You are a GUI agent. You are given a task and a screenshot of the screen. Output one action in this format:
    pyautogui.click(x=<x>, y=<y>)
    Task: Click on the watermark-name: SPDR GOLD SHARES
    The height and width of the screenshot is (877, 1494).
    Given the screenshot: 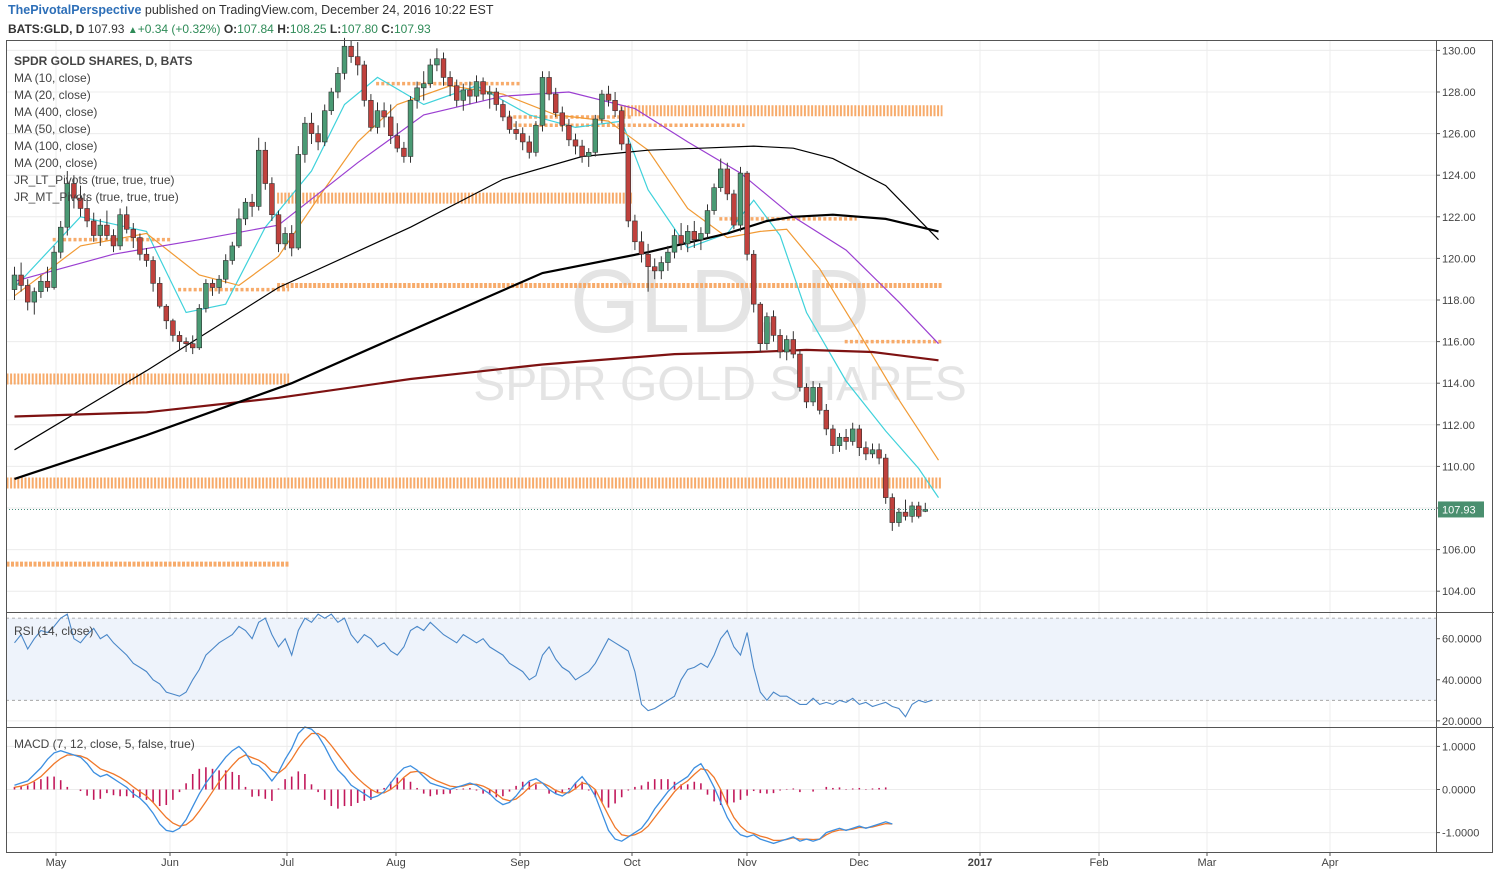 What is the action you would take?
    pyautogui.click(x=719, y=384)
    